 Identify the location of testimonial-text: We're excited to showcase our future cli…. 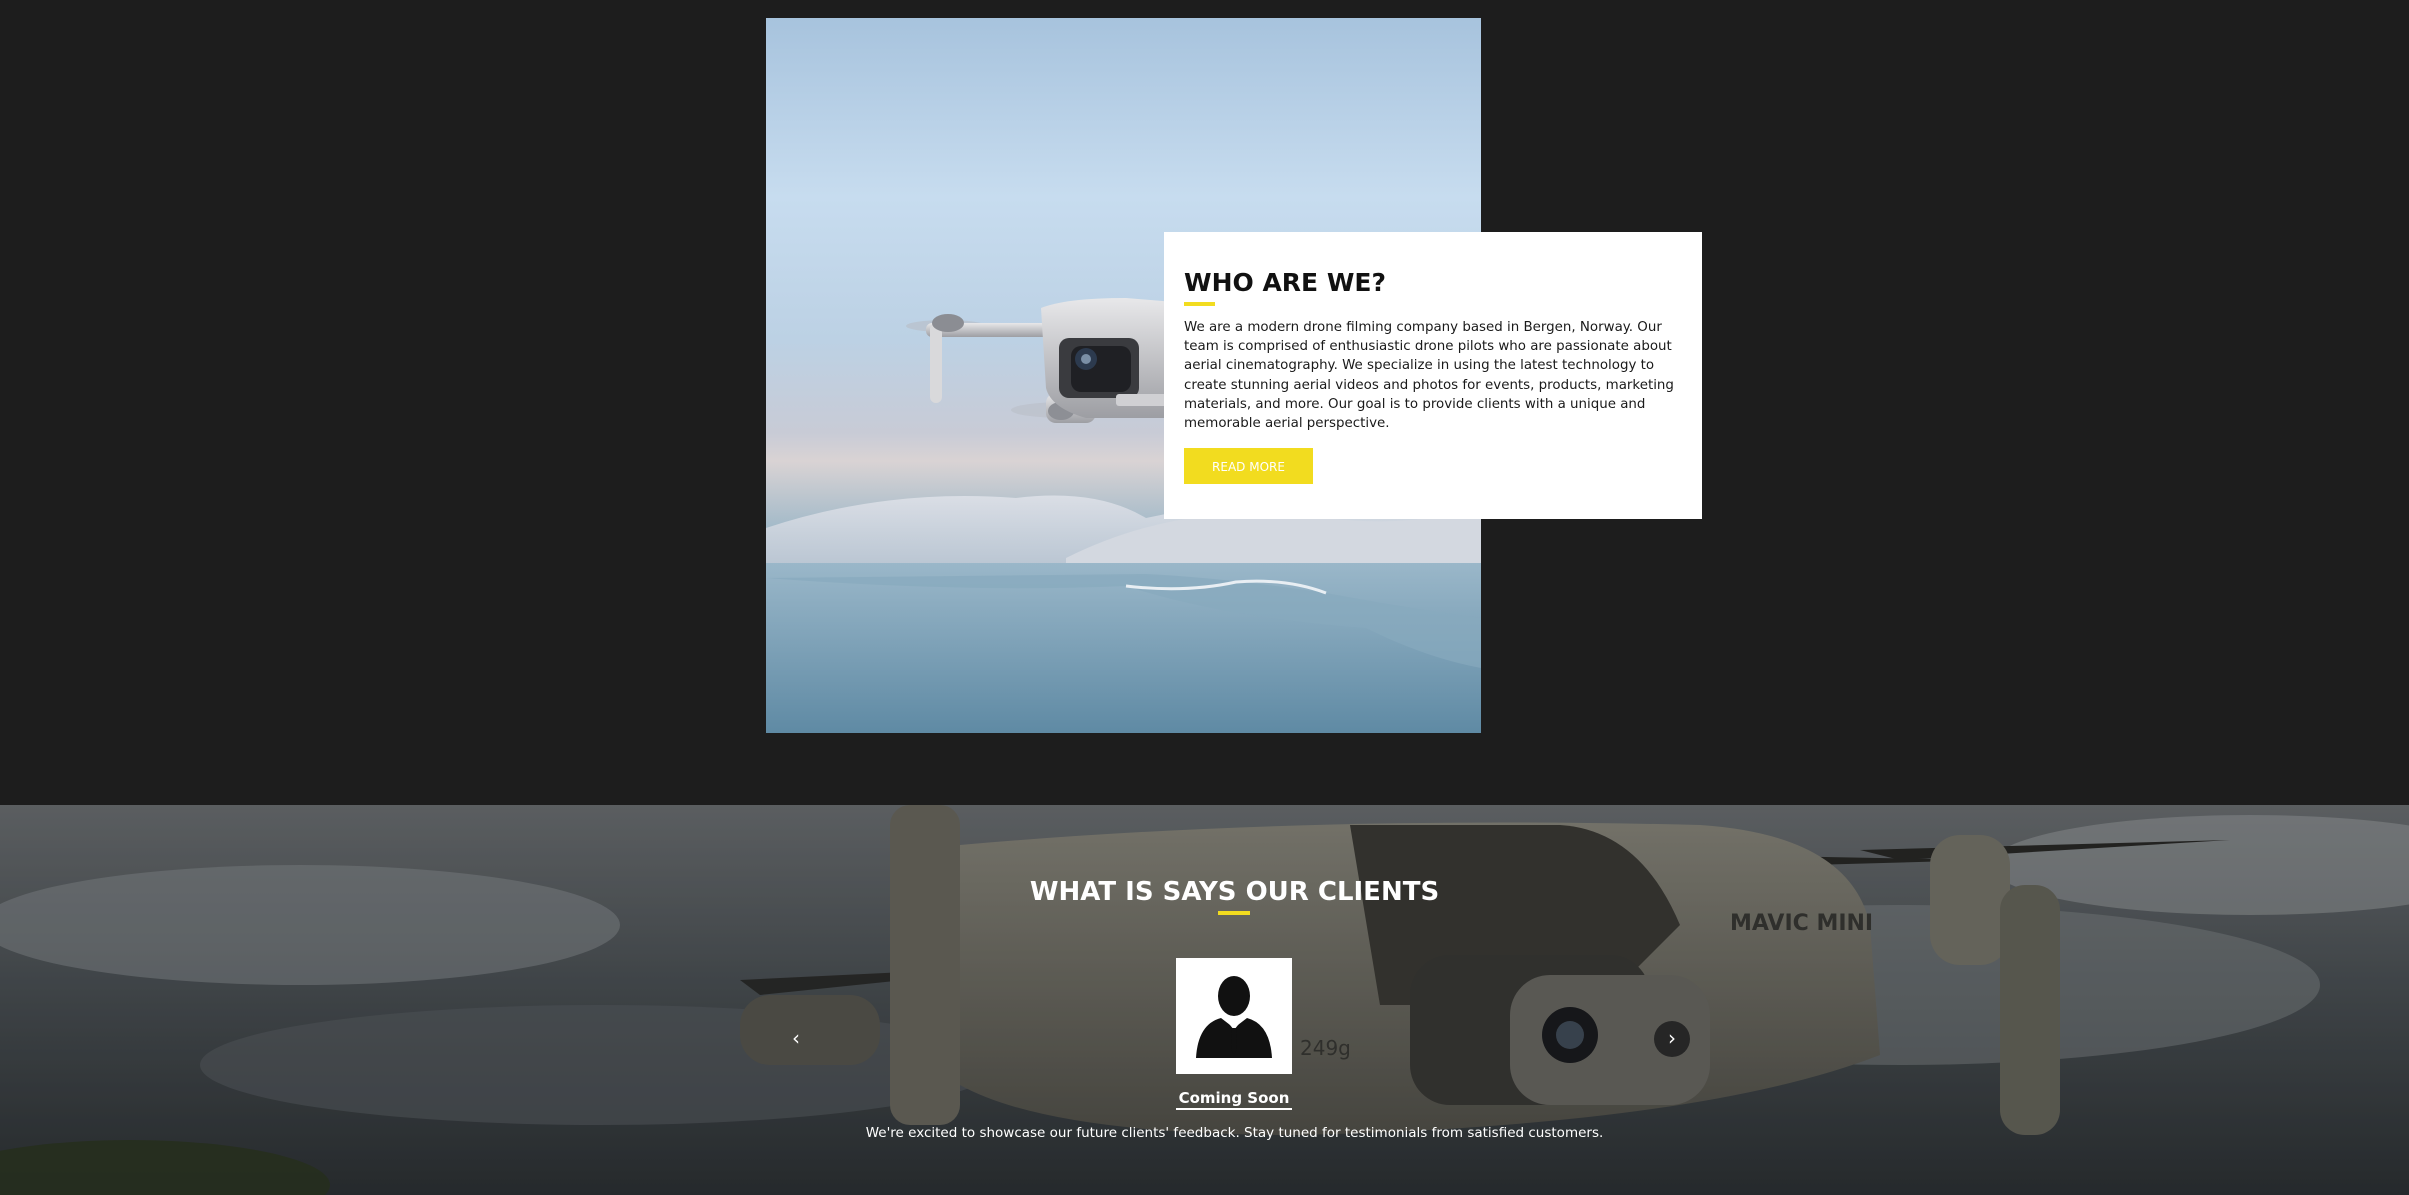
(1234, 1133).